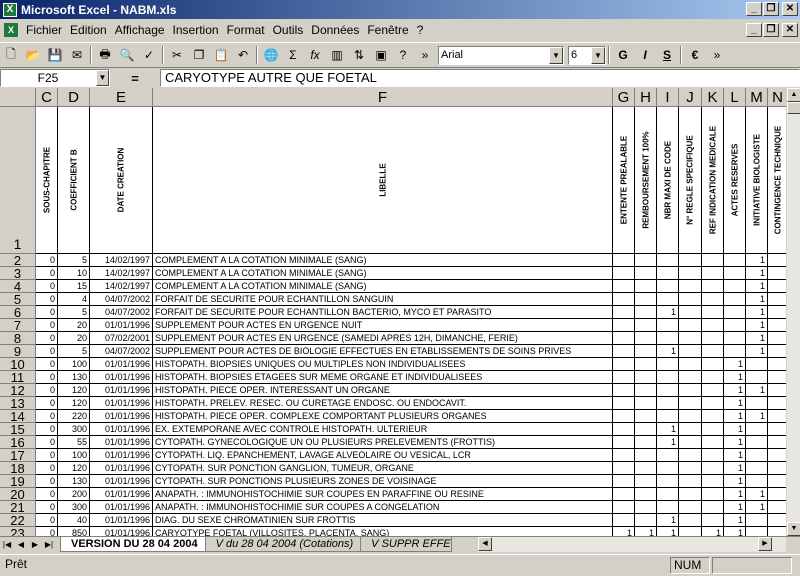 The image size is (800, 576). I want to click on maximize-button: ❐, so click(771, 9).